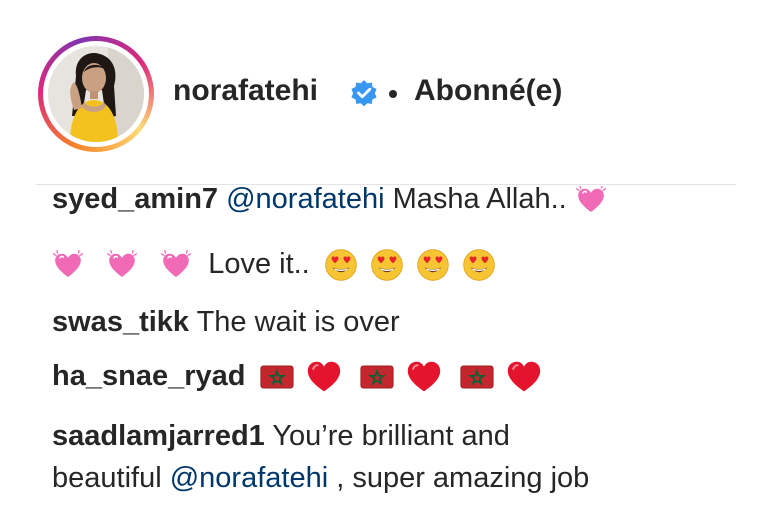 This screenshot has height=511, width=768. What do you see at coordinates (298, 322) in the screenshot?
I see `comment-text: The wait is over` at bounding box center [298, 322].